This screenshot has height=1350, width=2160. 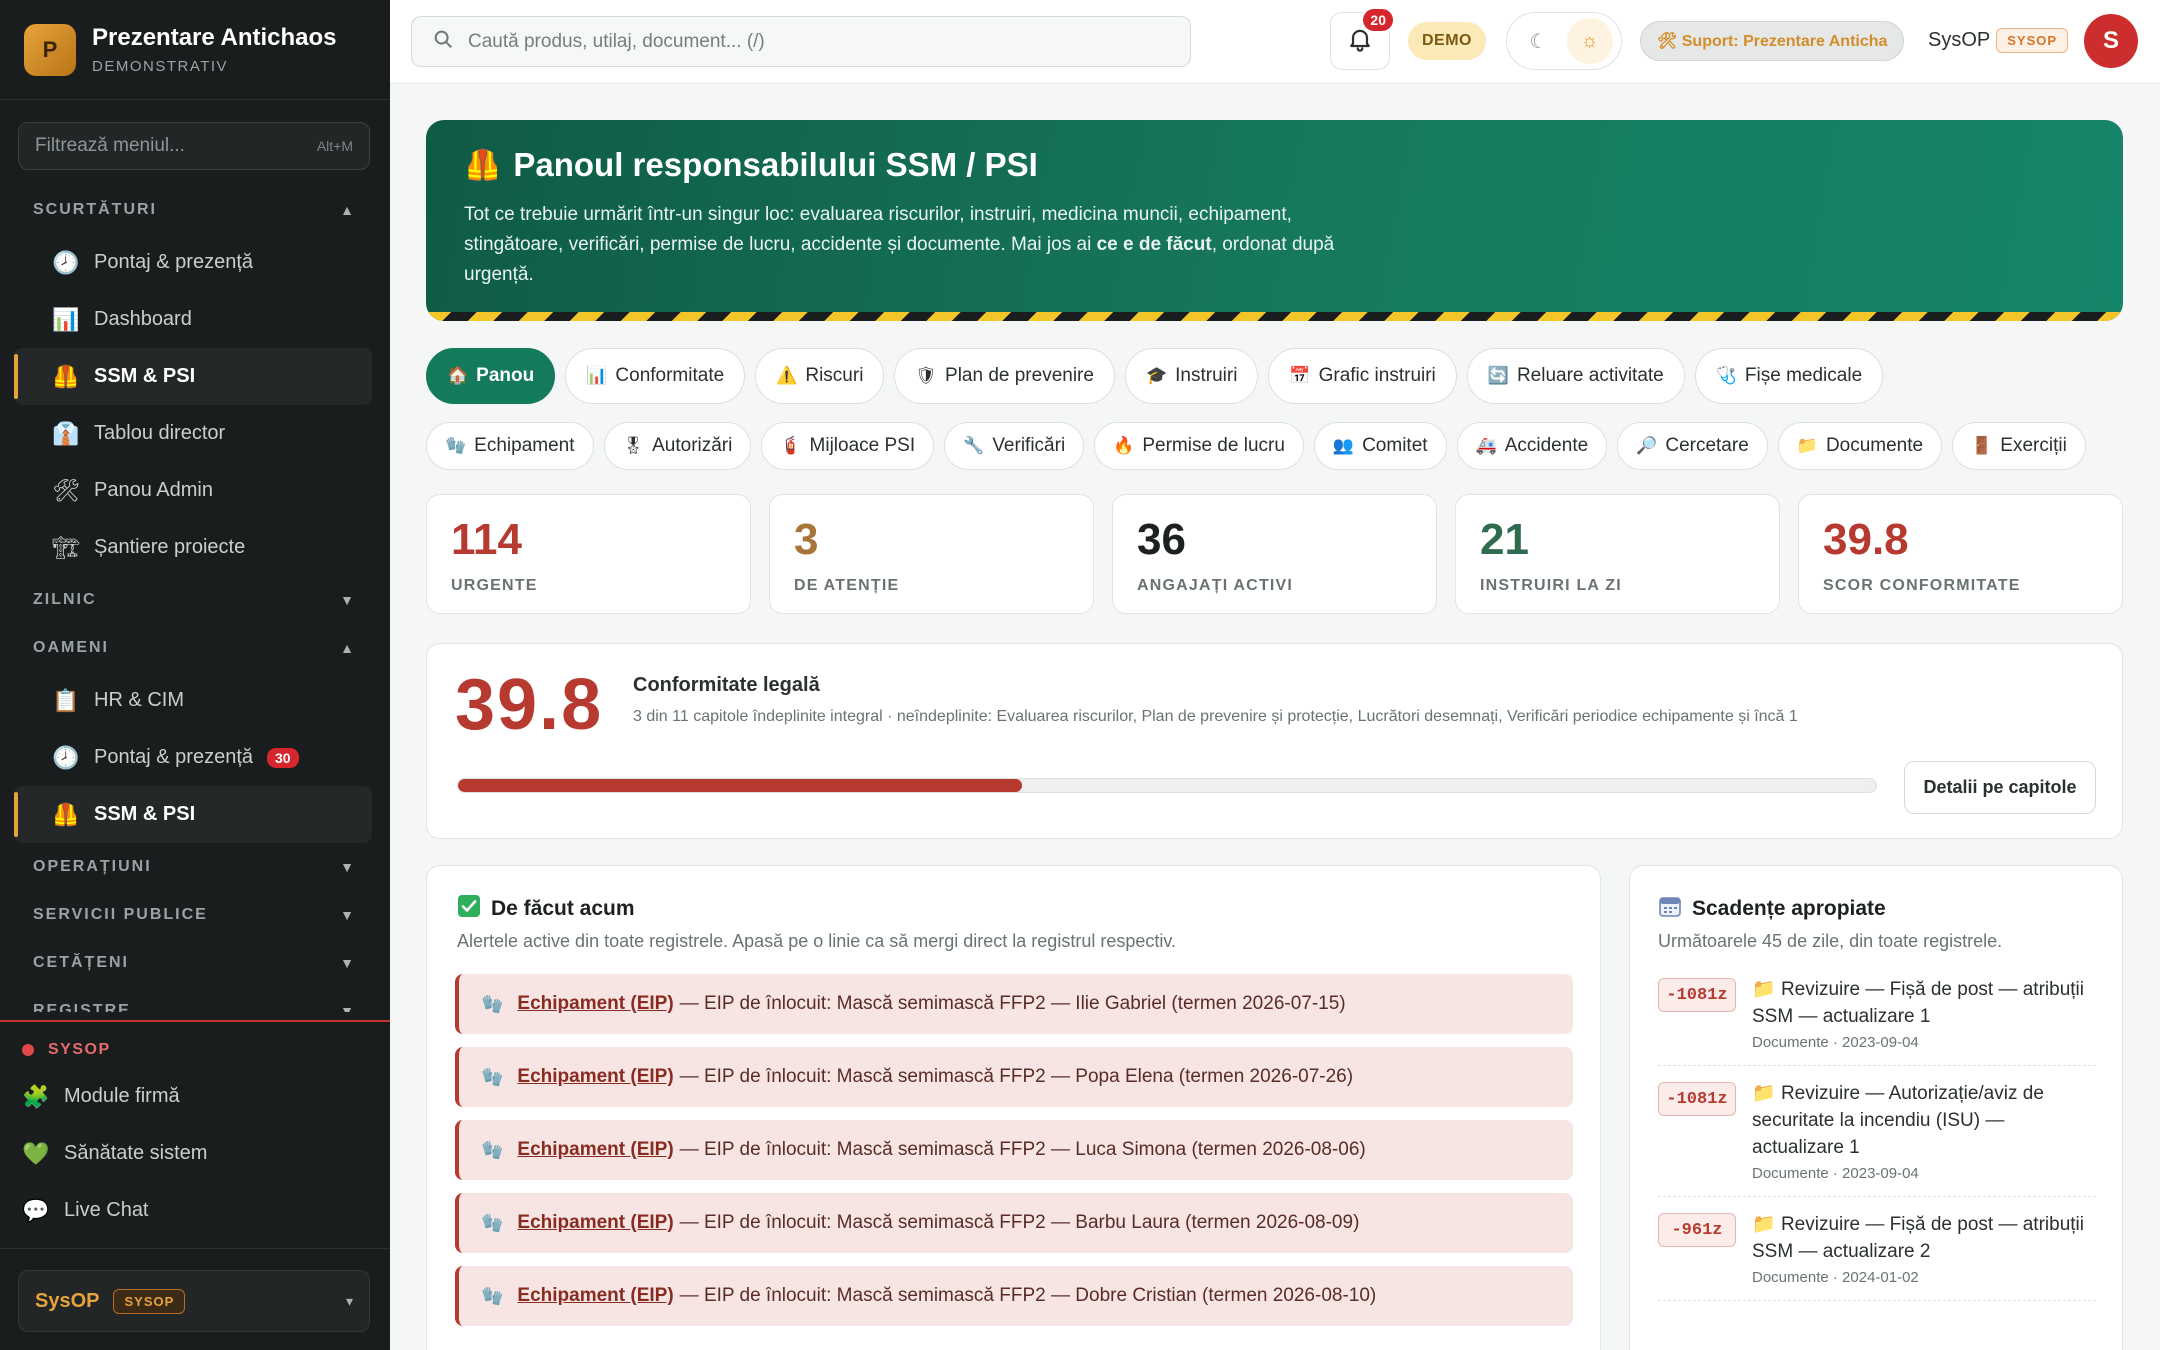 What do you see at coordinates (1922, 585) in the screenshot?
I see `stat-label: SCOR CONFORMITATE` at bounding box center [1922, 585].